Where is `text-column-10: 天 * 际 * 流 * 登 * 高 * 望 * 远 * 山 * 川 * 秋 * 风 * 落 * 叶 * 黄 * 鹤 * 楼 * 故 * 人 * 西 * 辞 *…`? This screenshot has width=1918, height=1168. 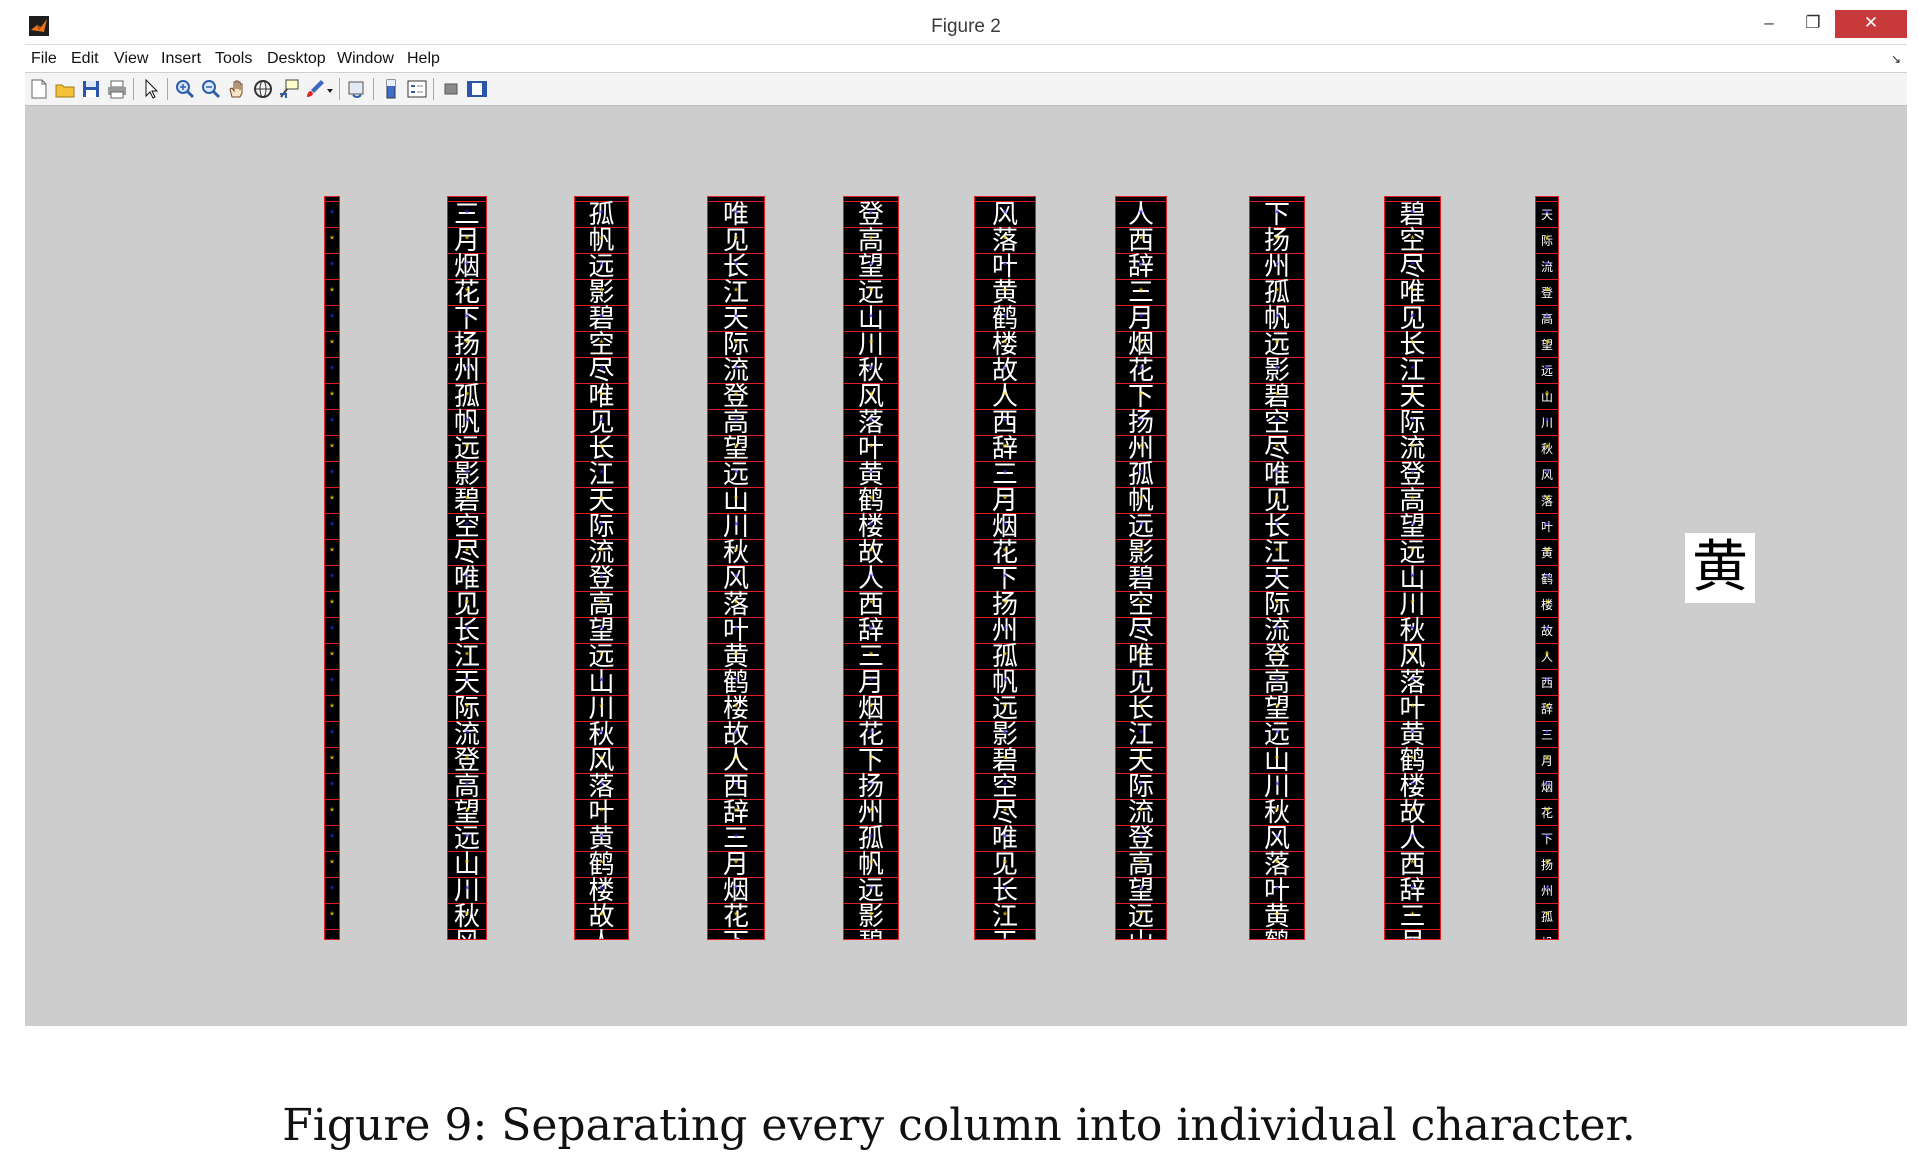 text-column-10: 天 * 际 * 流 * 登 * 高 * 望 * 远 * 山 * 川 * 秋 * 风 * 落 * 叶 * 黄 * 鹤 * 楼 * 故 * 人 * 西 * 辞 *… is located at coordinates (1547, 568).